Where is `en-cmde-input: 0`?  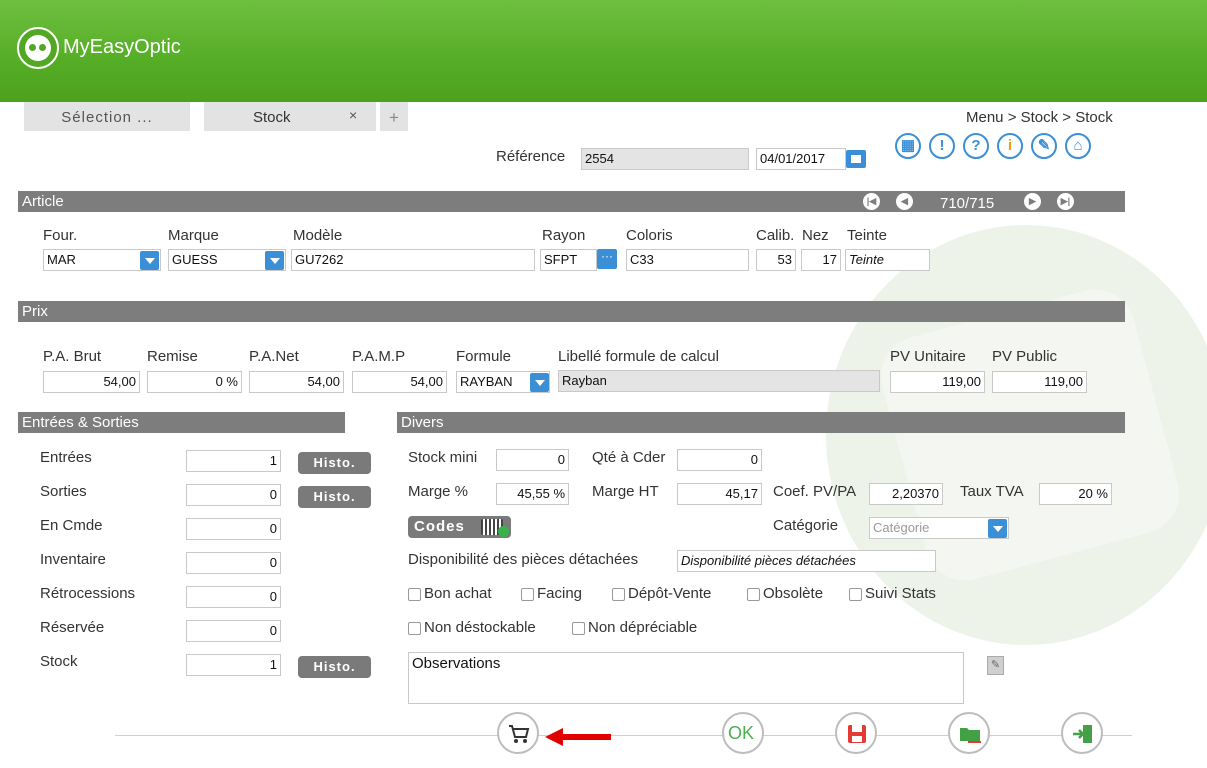
en-cmde-input: 0 is located at coordinates (233, 529).